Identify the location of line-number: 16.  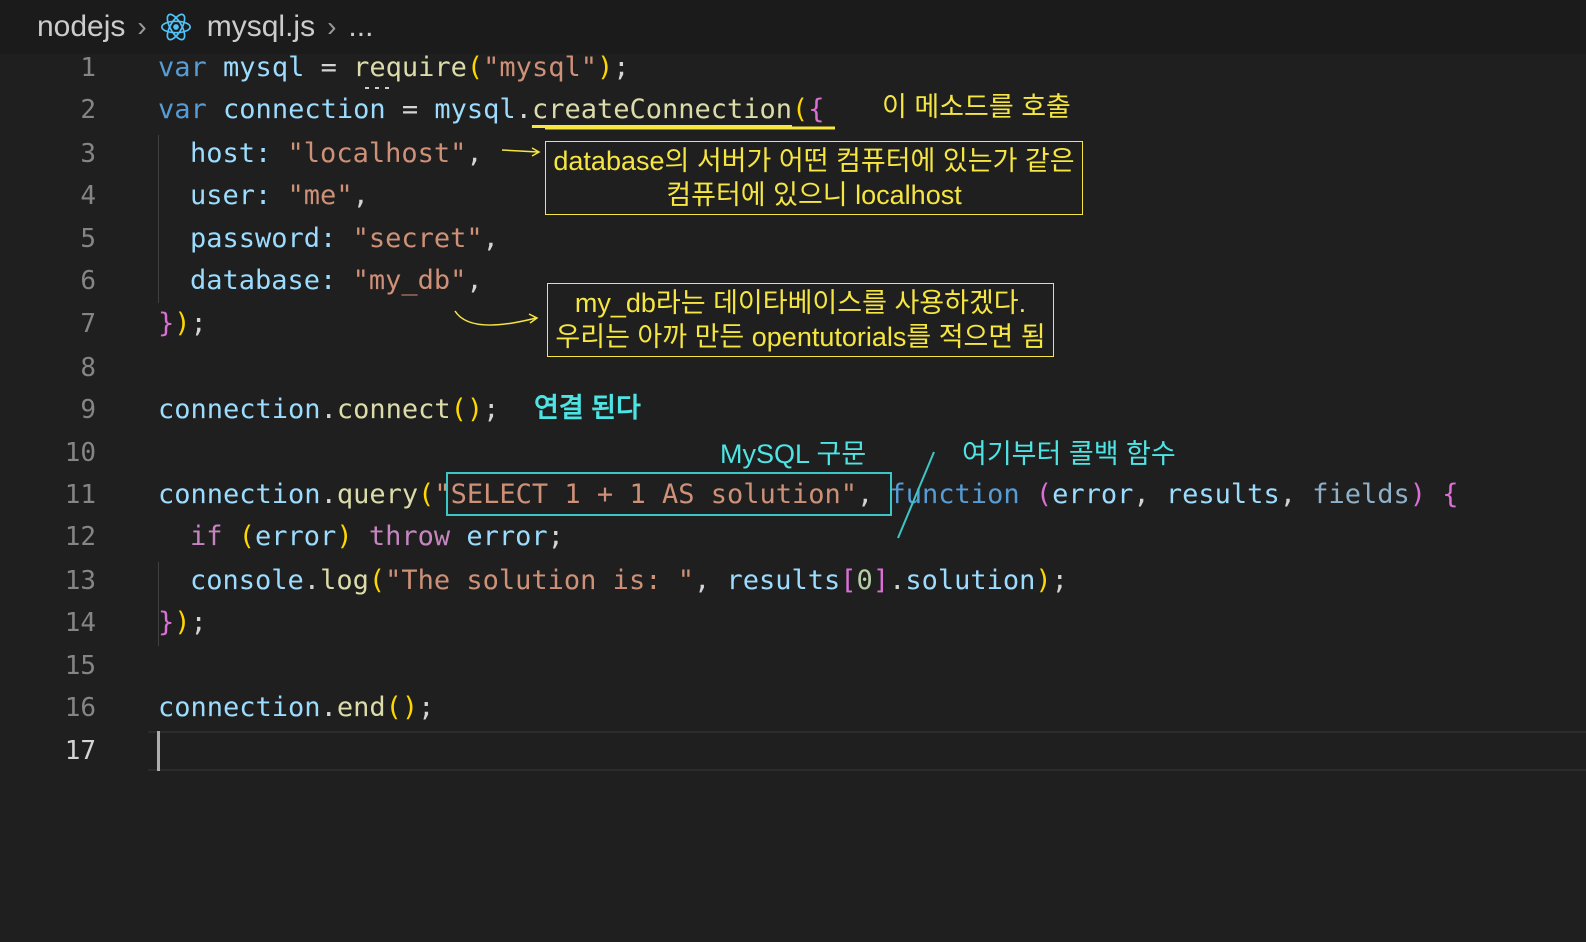
(80, 708).